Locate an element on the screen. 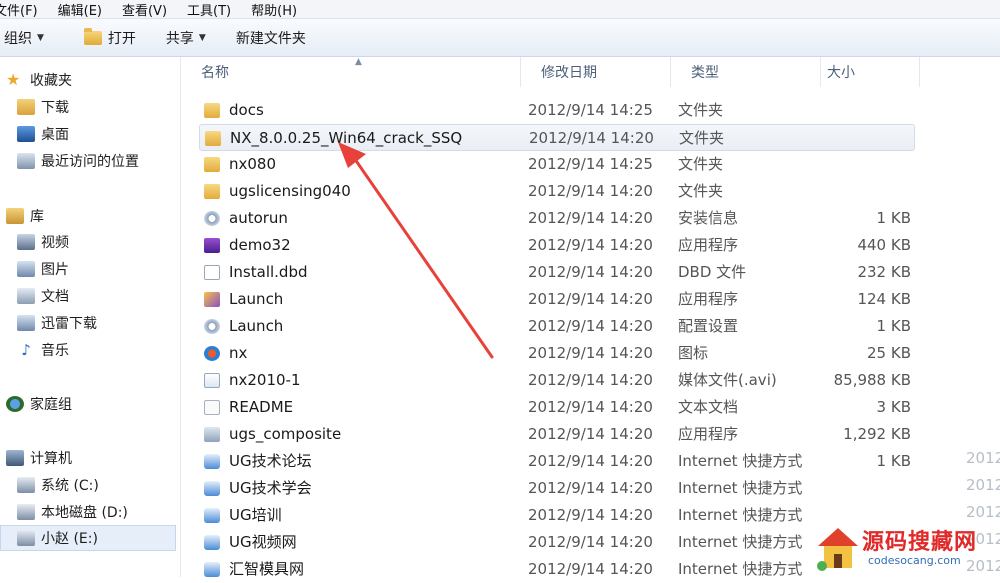 This screenshot has height=583, width=1000. sidebar-label: 文档 is located at coordinates (55, 297).